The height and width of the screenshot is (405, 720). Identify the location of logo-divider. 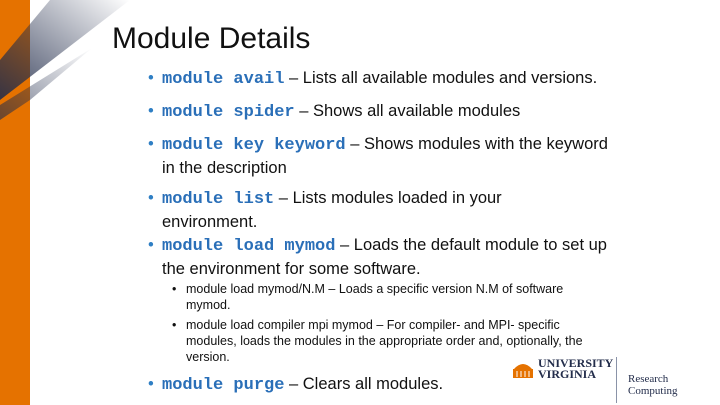
(616, 380).